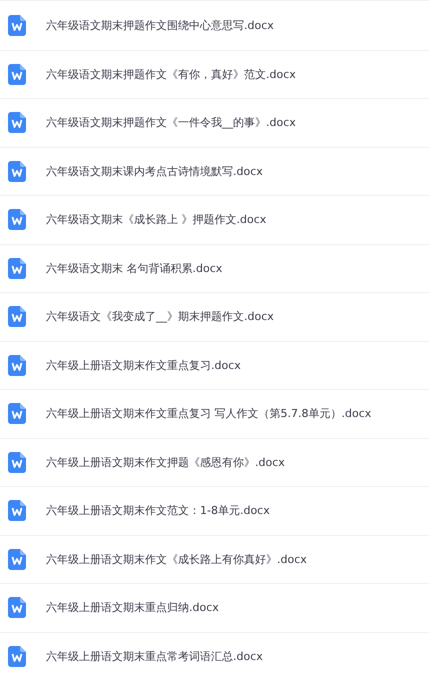 This screenshot has height=675, width=429. Describe the element at coordinates (154, 171) in the screenshot. I see `file-name: 六年级语文期末课内考点古诗情境默写.docx` at that location.